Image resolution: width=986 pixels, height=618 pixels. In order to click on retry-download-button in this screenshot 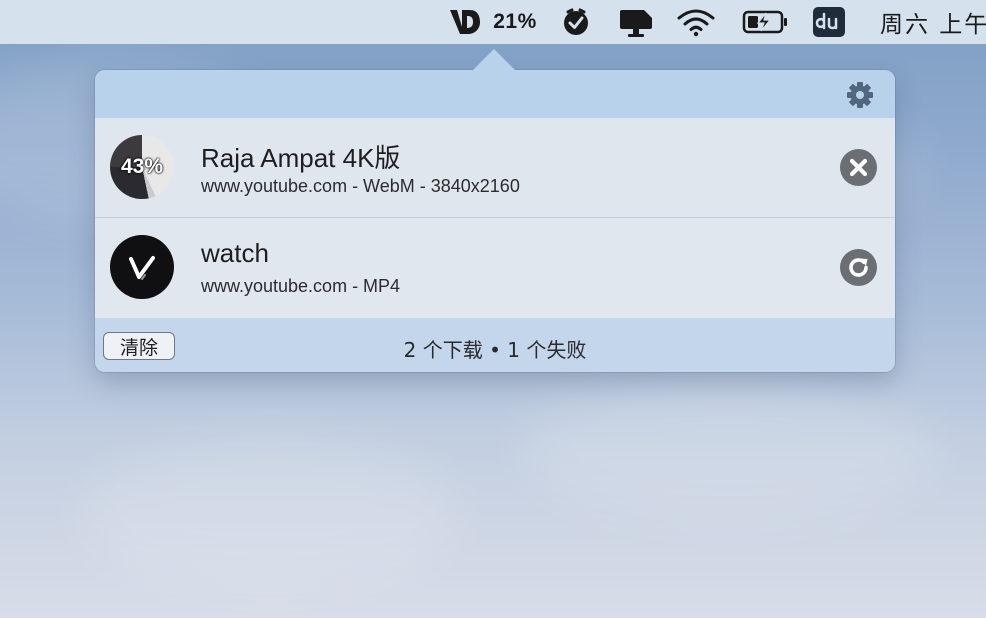, I will do `click(858, 267)`.